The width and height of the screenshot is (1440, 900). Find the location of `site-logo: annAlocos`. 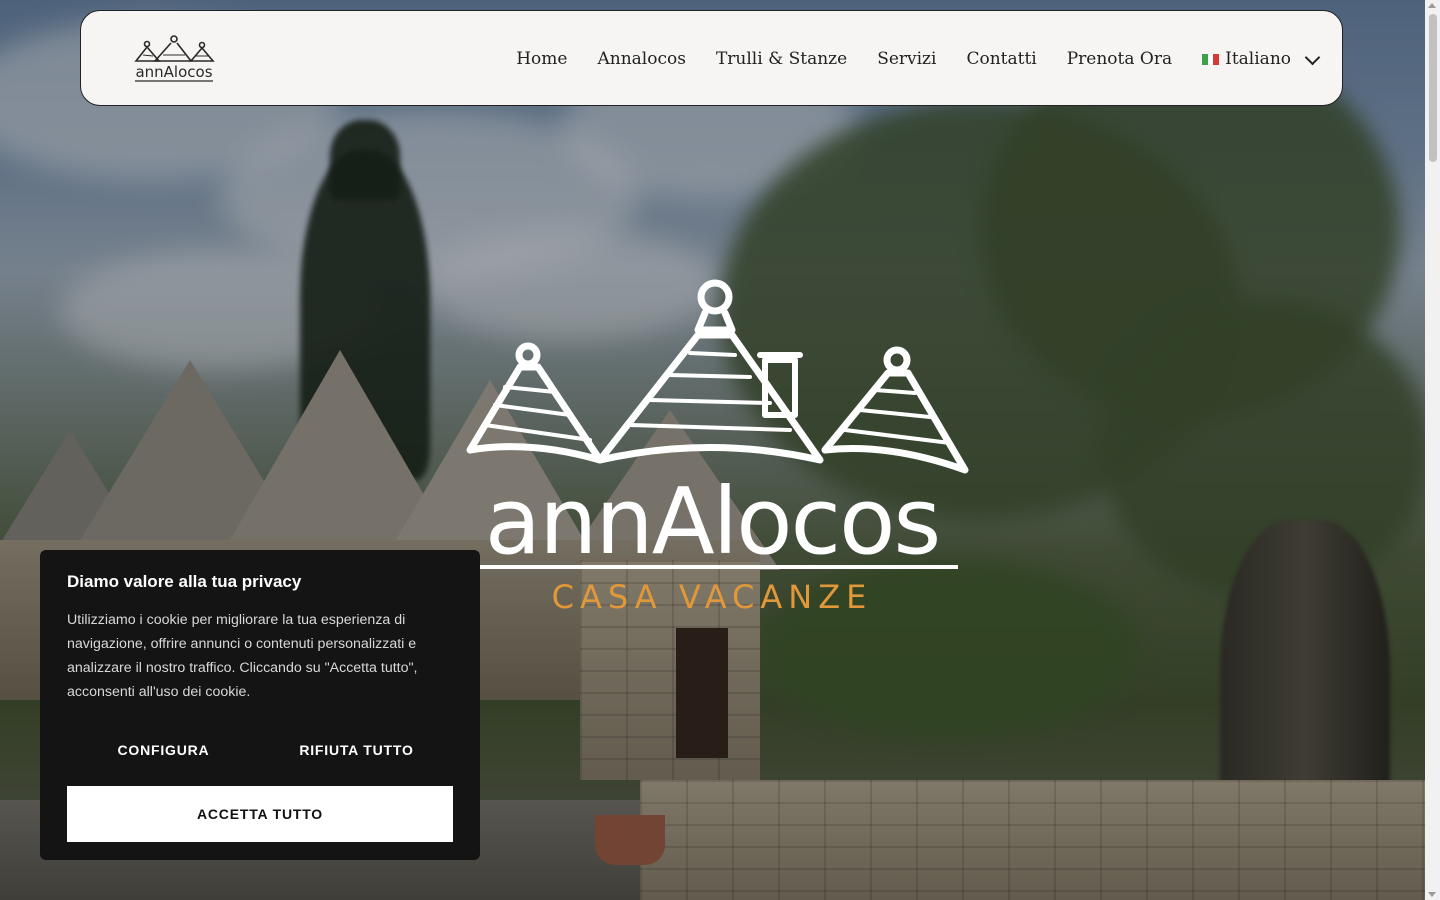

site-logo: annAlocos is located at coordinates (174, 60).